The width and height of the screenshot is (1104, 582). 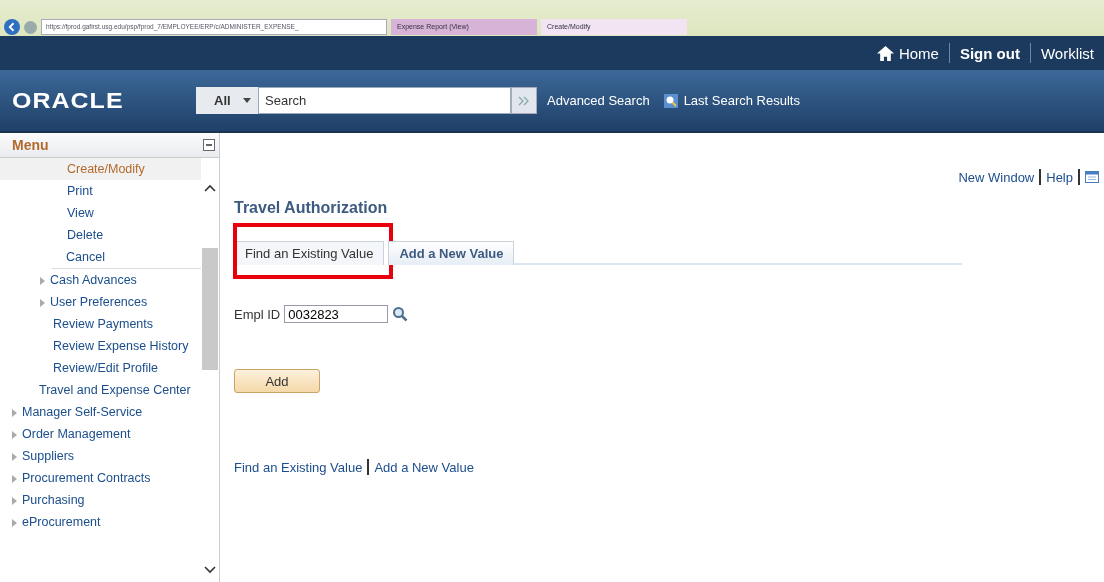 What do you see at coordinates (103, 324) in the screenshot?
I see `menu-item: Review Payments` at bounding box center [103, 324].